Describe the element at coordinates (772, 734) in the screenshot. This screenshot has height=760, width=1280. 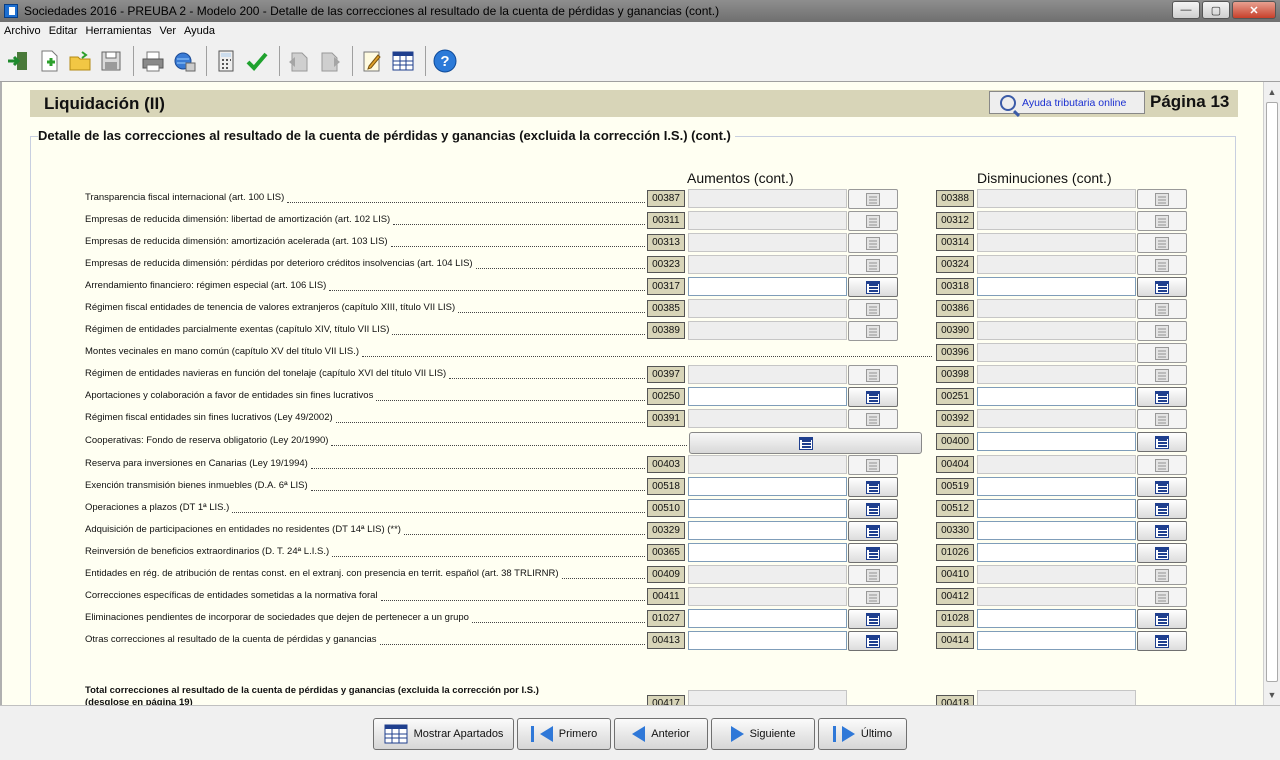
I see `next-label: Siguiente` at that location.